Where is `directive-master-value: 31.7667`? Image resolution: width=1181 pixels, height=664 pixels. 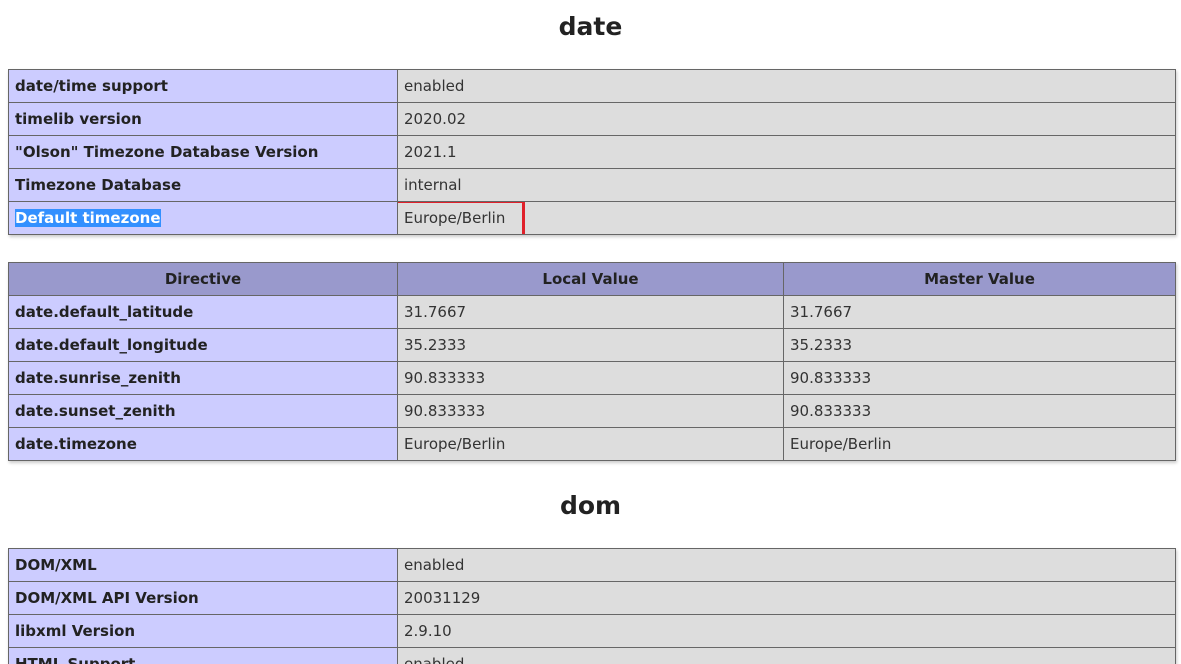 directive-master-value: 31.7667 is located at coordinates (979, 312).